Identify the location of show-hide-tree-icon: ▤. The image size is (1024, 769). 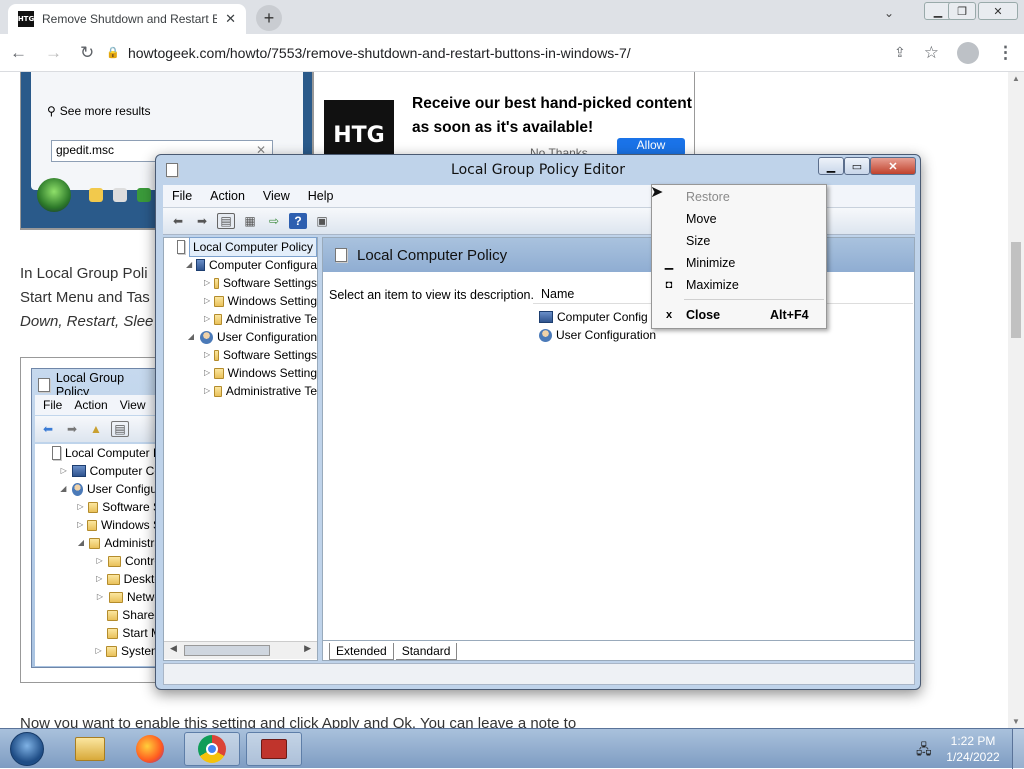
(226, 221).